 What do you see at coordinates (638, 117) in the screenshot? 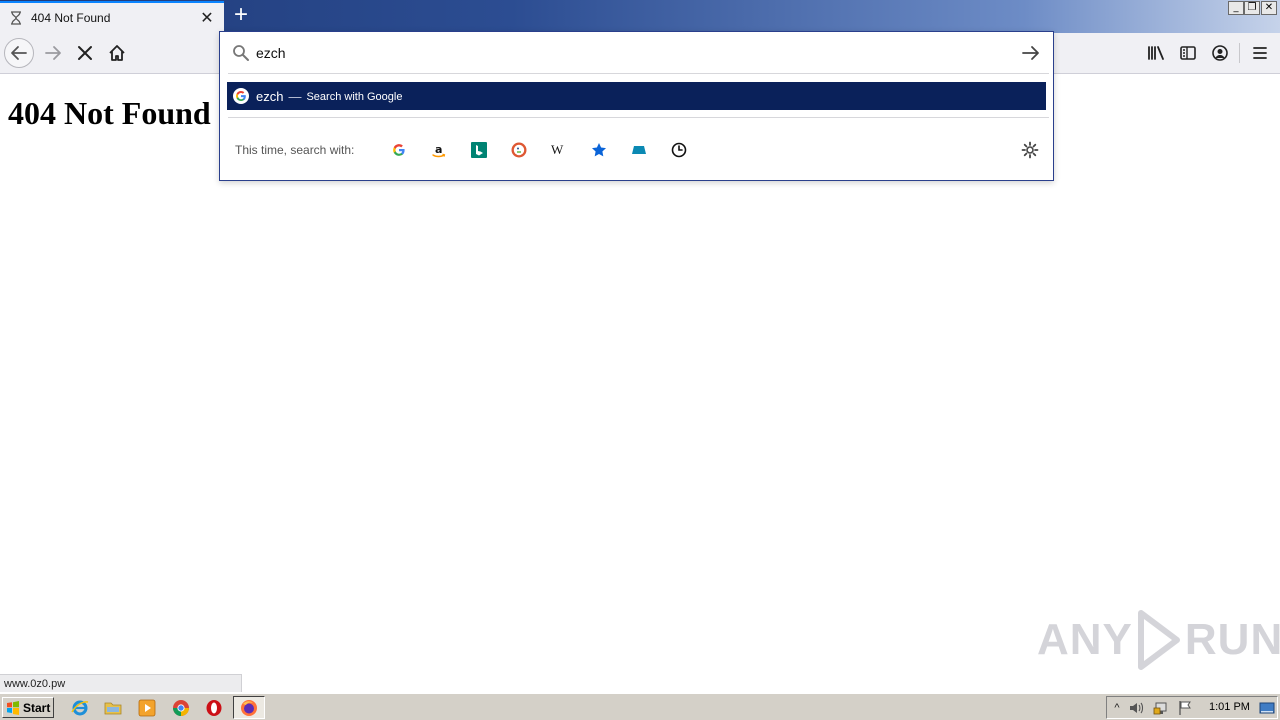
I see `one-off-divider` at bounding box center [638, 117].